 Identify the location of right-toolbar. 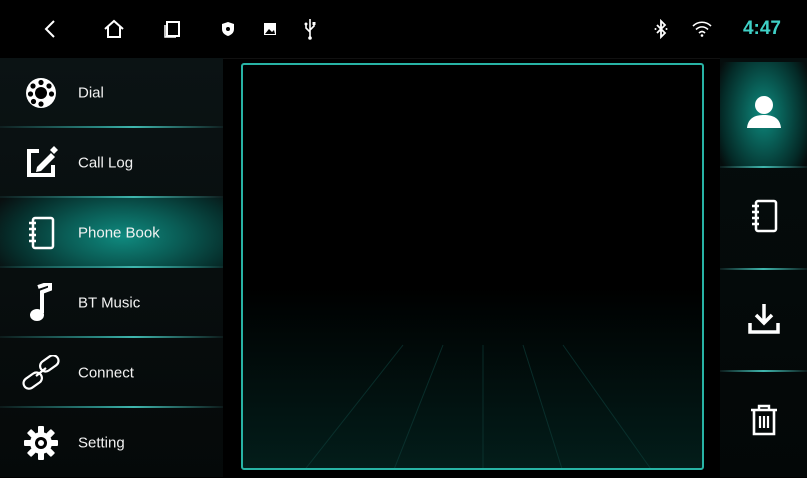
(763, 267).